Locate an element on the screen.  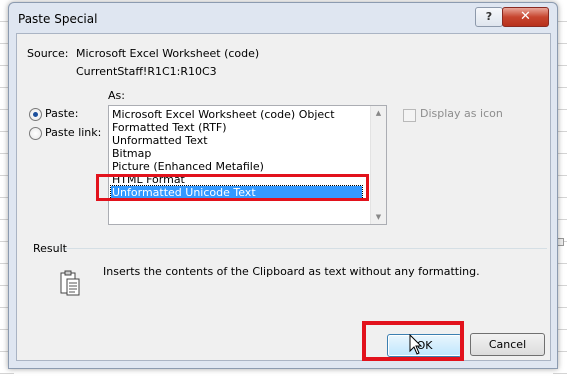
highlight-box-list-item is located at coordinates (232, 187).